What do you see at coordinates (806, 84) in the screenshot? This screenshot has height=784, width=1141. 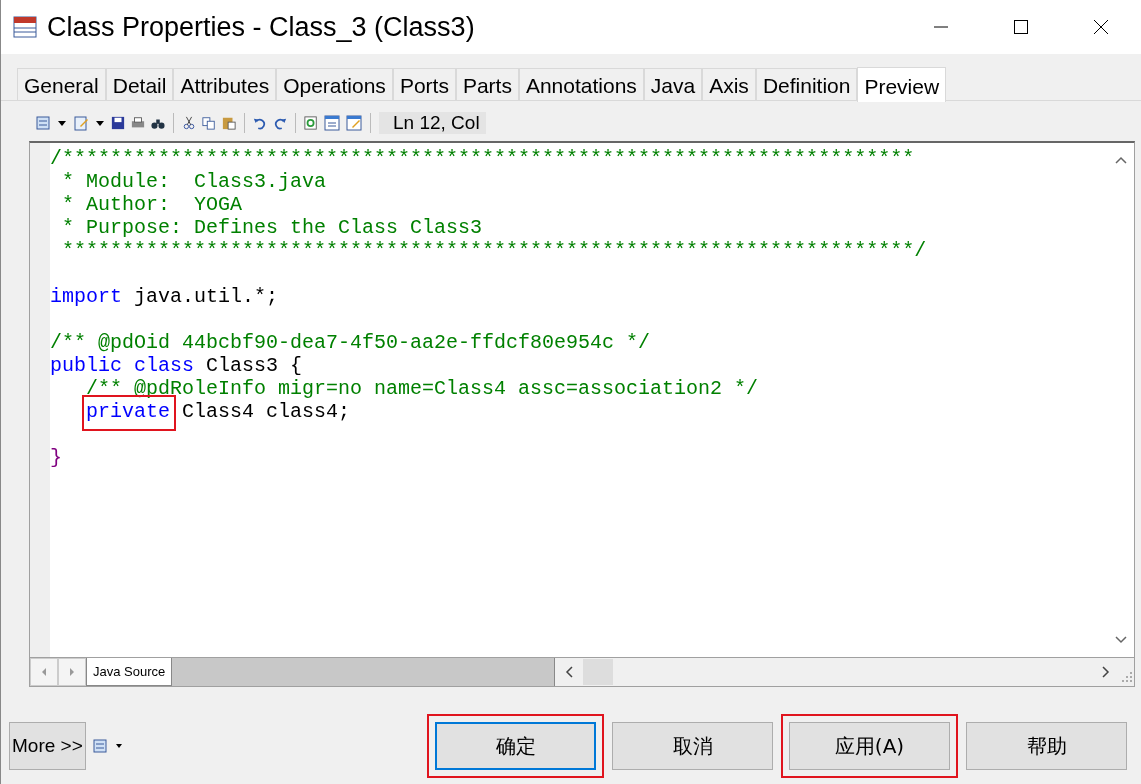 I see `tab: Definition` at bounding box center [806, 84].